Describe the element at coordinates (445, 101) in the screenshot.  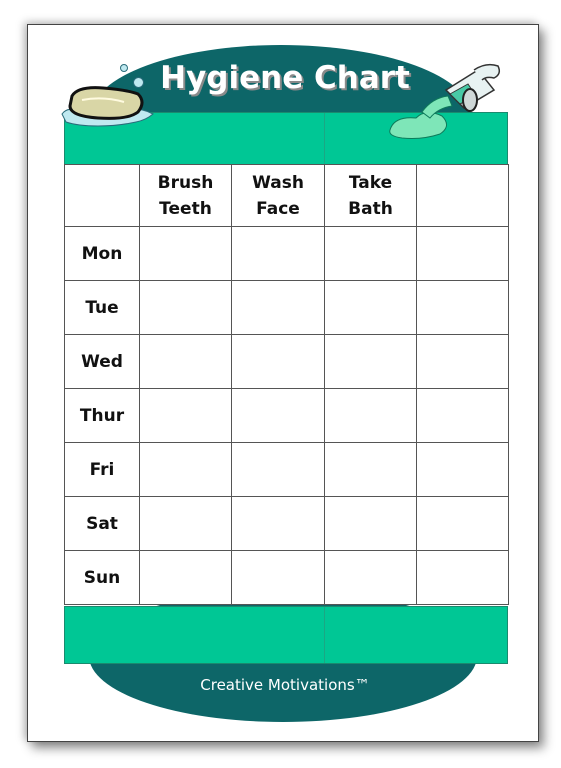
I see `toothpaste-tube-icon` at that location.